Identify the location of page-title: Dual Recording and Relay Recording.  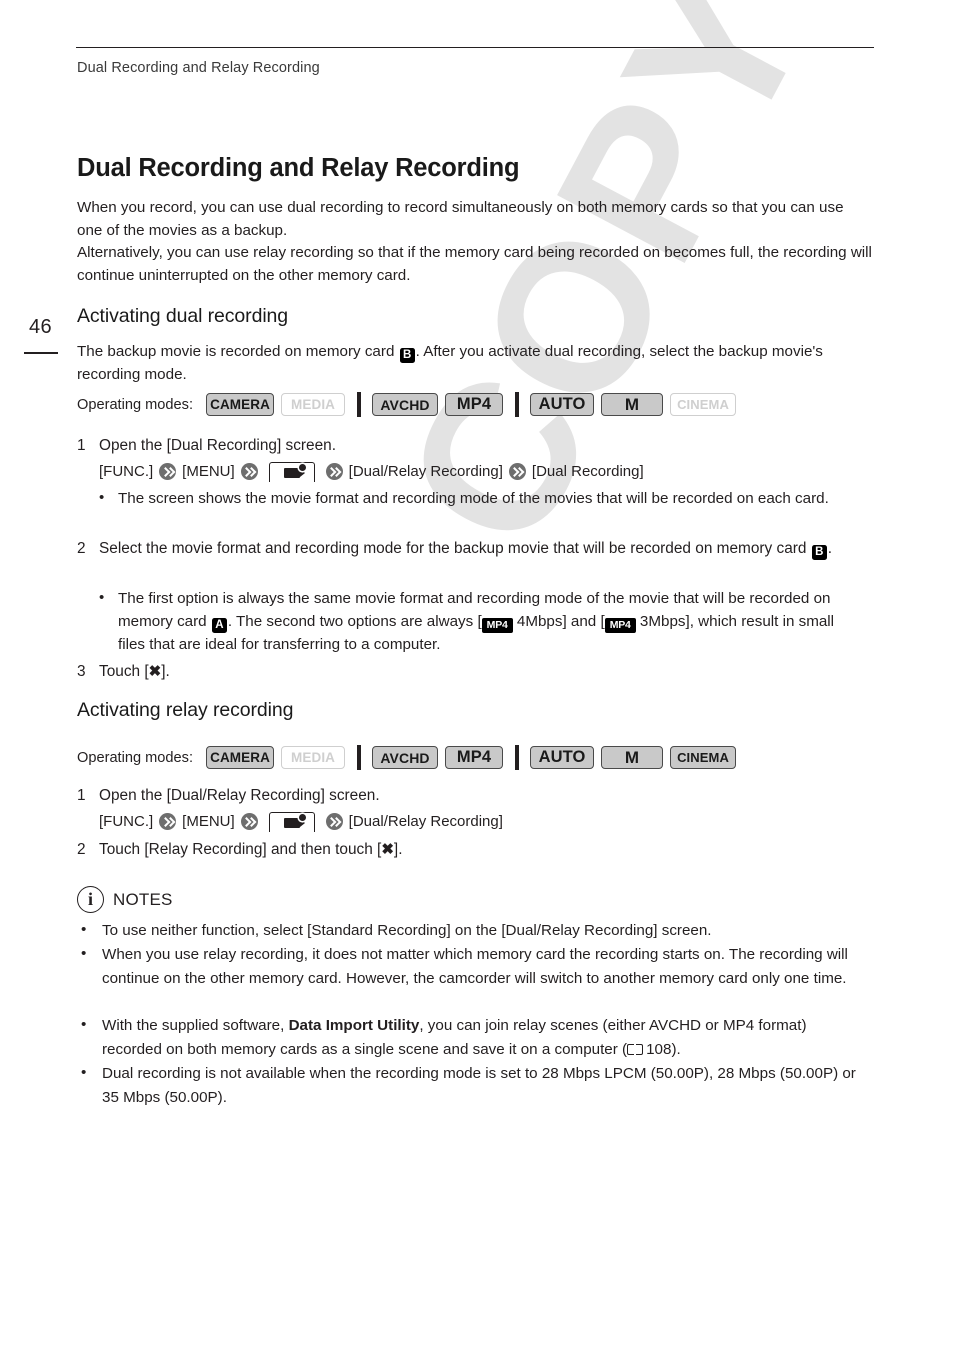
(298, 168).